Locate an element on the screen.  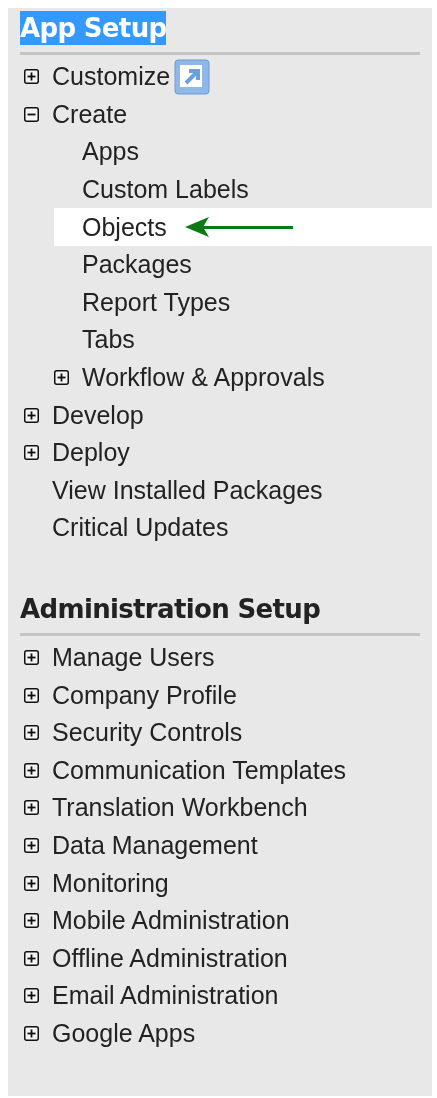
menu-item: Offline Administration is located at coordinates (170, 958).